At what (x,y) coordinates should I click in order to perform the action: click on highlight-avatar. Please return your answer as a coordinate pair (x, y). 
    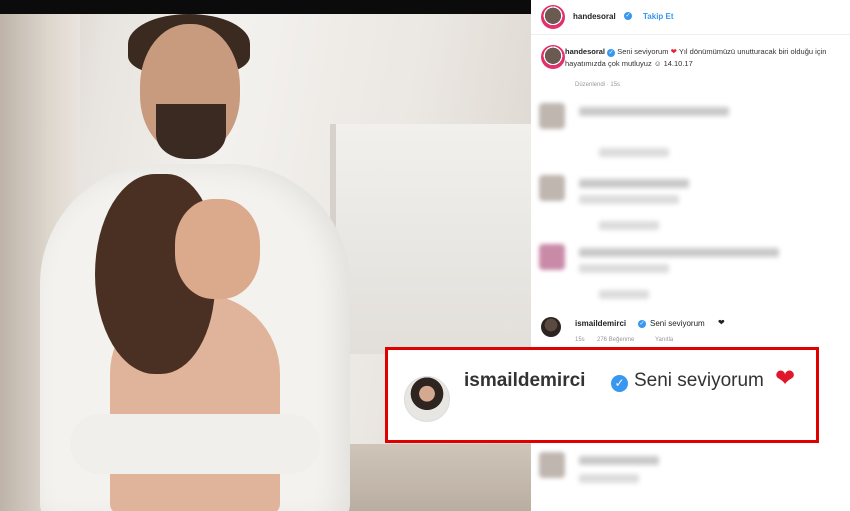
    Looking at the image, I should click on (427, 399).